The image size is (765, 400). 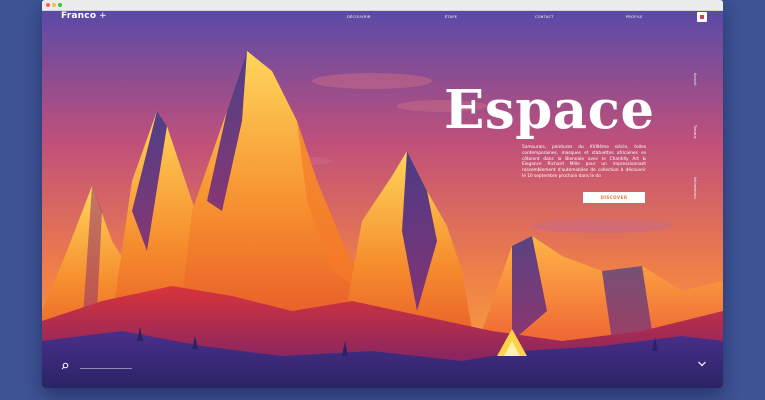 I want to click on footer-divider, so click(x=106, y=368).